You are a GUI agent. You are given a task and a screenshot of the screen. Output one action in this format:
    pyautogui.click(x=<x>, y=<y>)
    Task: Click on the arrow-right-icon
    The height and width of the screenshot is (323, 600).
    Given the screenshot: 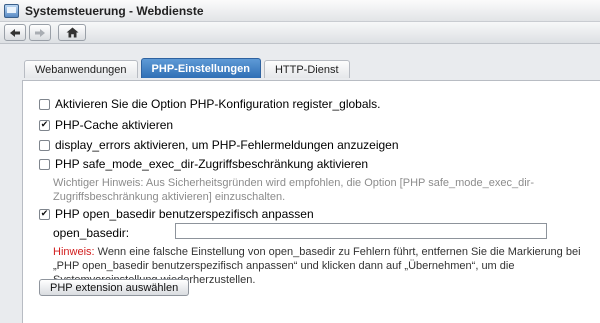 What is the action you would take?
    pyautogui.click(x=40, y=32)
    